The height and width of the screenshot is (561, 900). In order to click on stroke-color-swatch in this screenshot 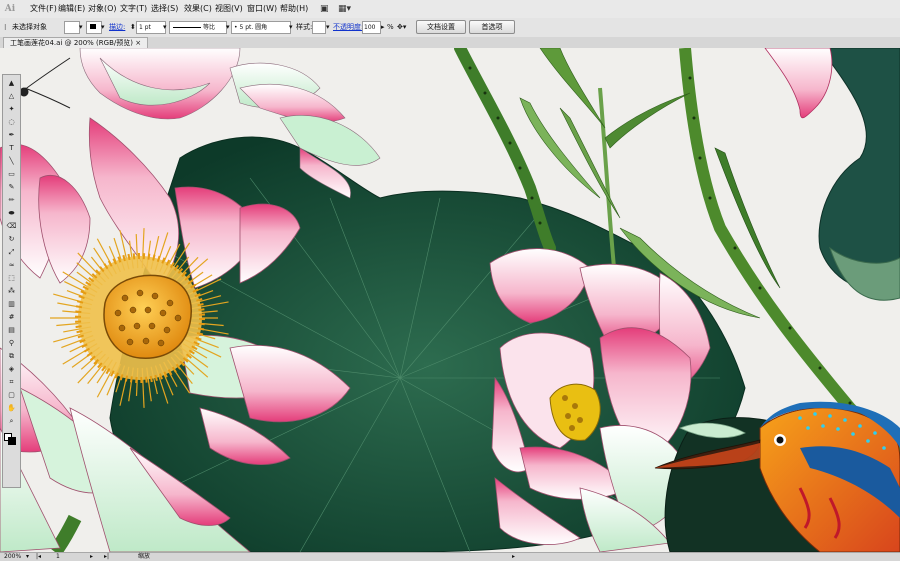, I will do `click(94, 27)`.